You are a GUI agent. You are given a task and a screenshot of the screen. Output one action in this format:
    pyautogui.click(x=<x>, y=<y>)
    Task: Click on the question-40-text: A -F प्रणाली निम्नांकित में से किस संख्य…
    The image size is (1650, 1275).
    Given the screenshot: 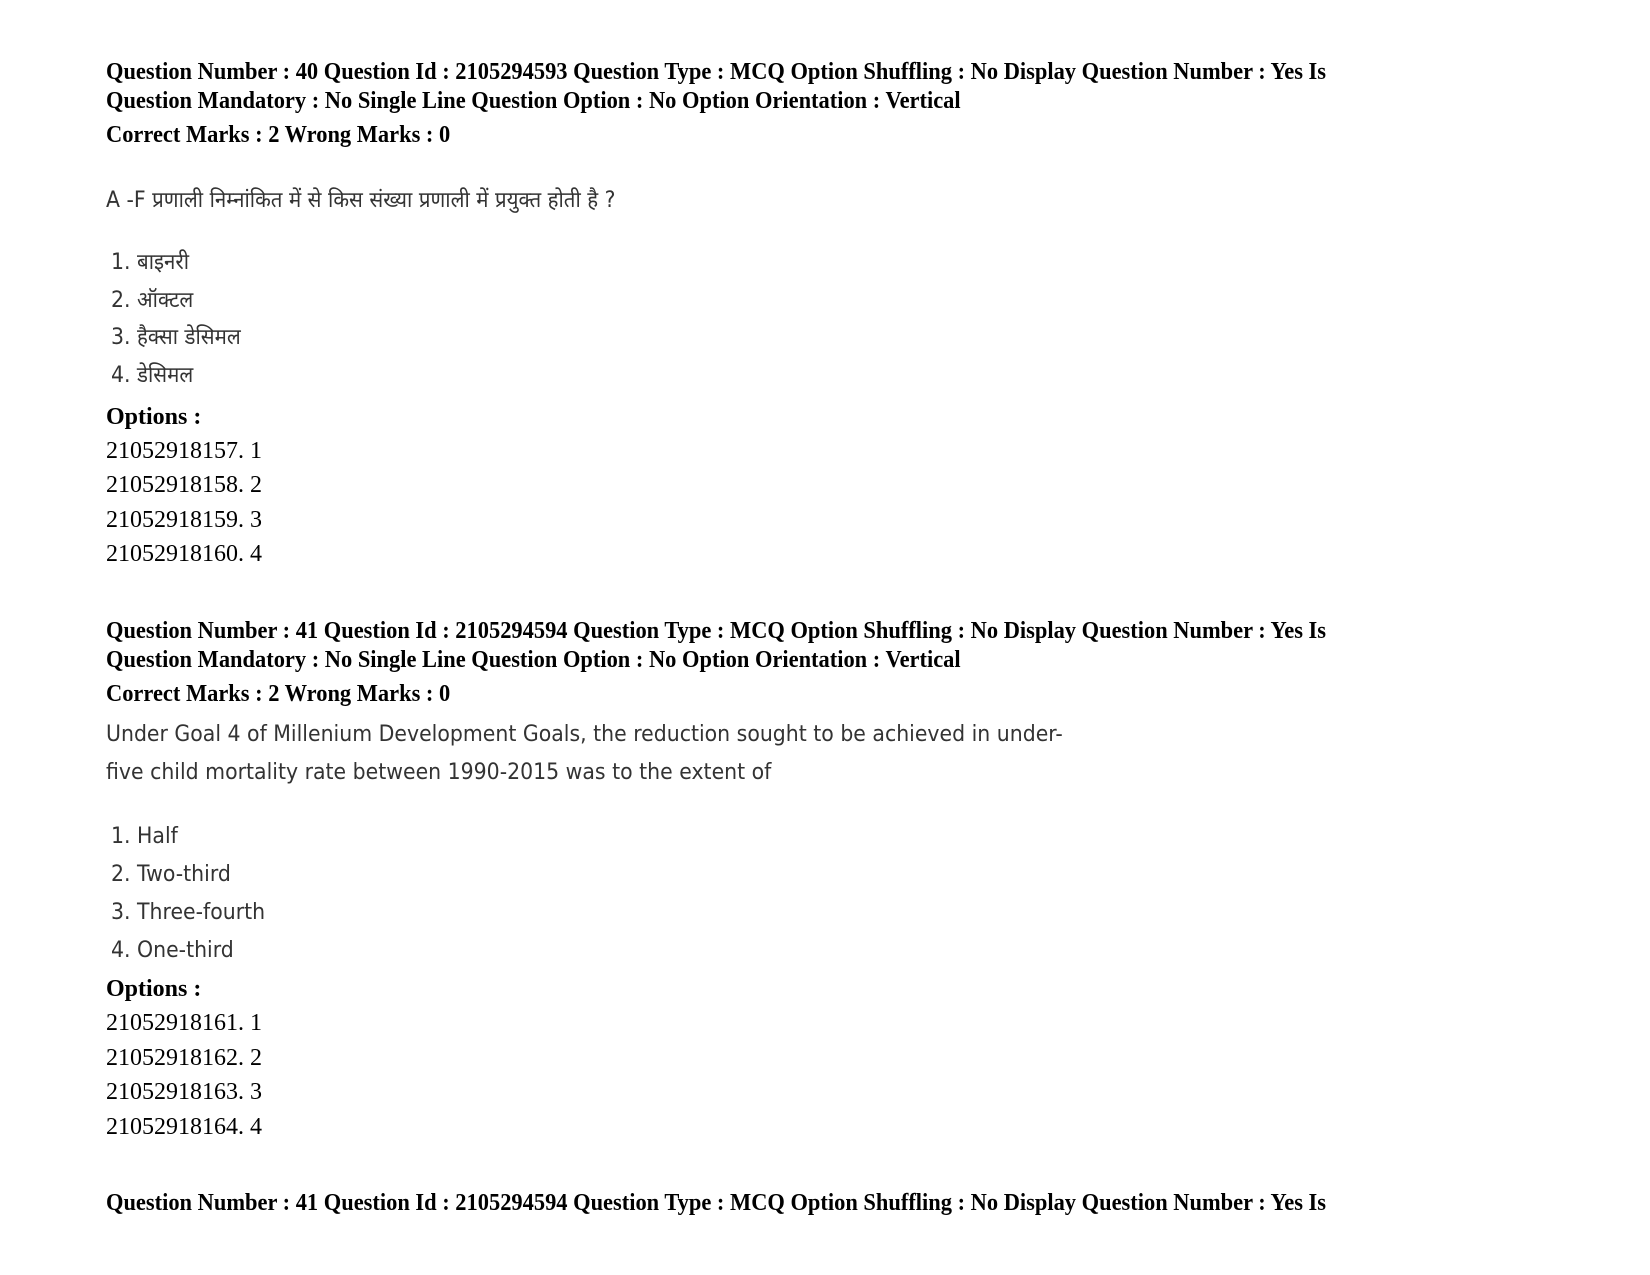 What is the action you would take?
    pyautogui.click(x=361, y=200)
    